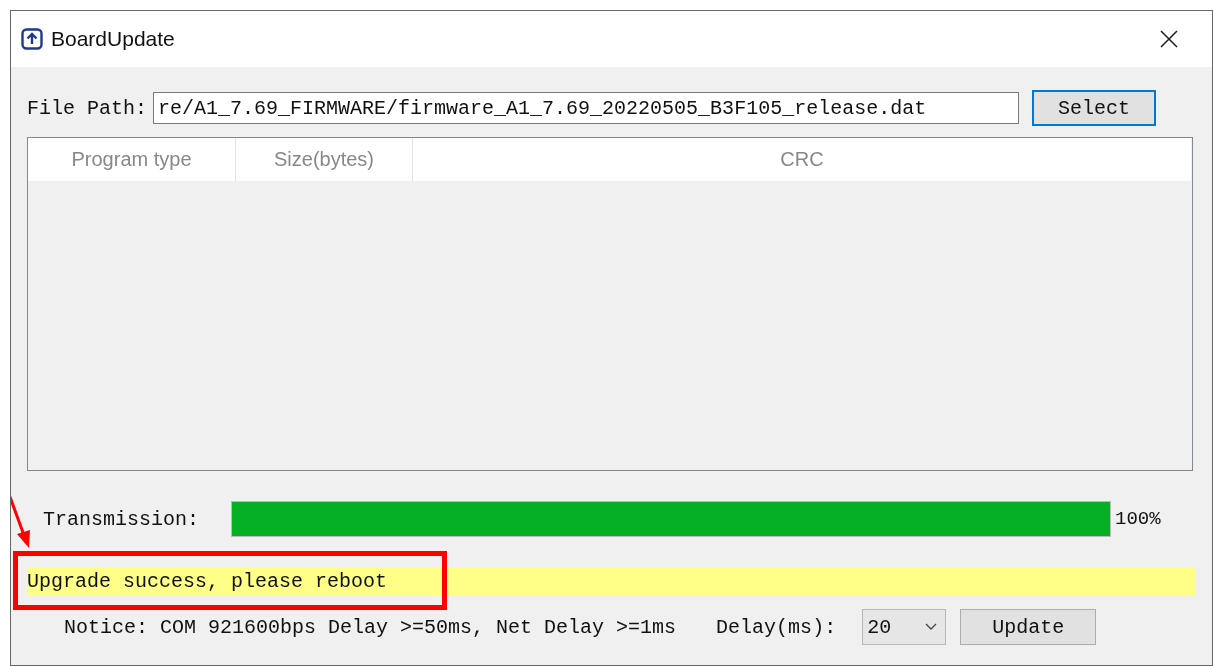  Describe the element at coordinates (132, 159) in the screenshot. I see `column-header: Program type` at that location.